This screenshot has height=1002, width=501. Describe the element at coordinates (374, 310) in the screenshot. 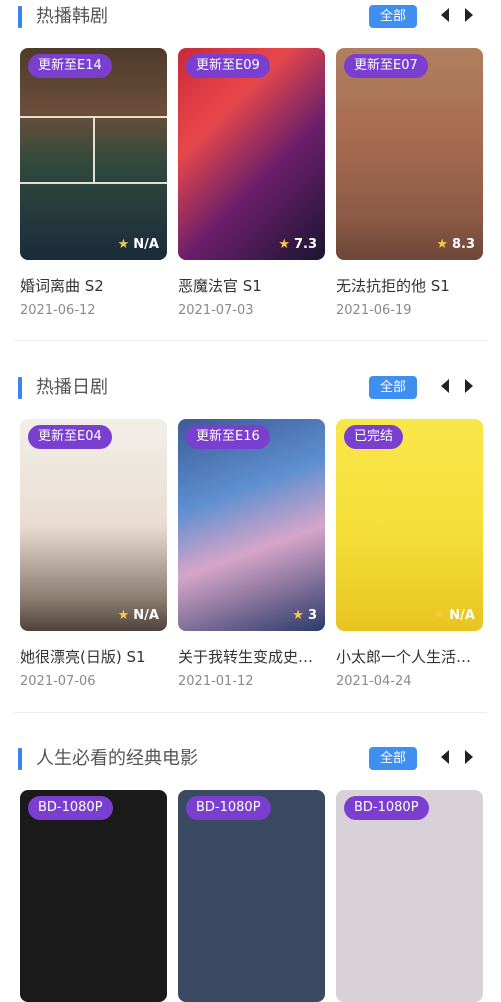

I see `card-date: 2021-06-19` at that location.